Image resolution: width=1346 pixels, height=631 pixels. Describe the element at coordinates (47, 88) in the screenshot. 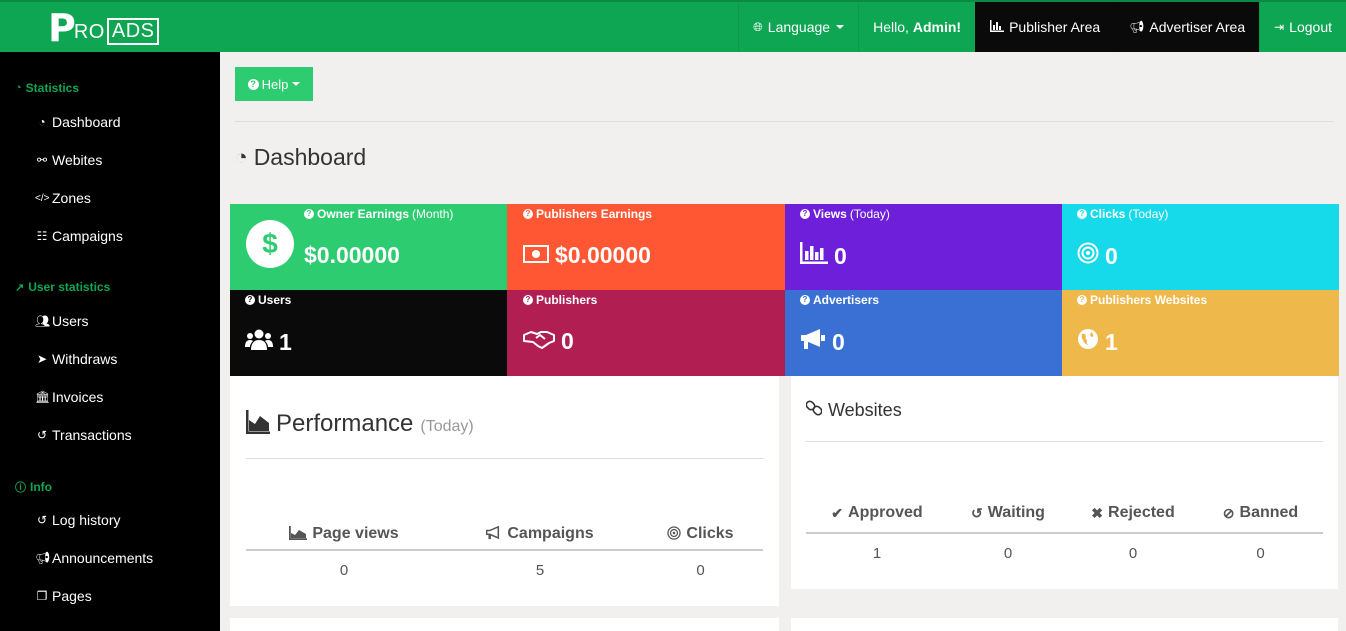

I see `sidebar-section-statistics: ◔ Statistics` at that location.